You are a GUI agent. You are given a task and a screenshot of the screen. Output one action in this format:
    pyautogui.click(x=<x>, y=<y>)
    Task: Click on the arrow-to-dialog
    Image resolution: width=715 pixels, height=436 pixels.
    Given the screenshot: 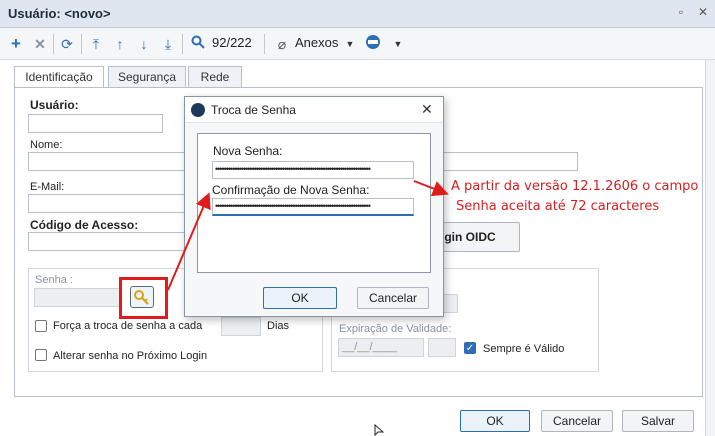 What is the action you would take?
    pyautogui.click(x=189, y=241)
    